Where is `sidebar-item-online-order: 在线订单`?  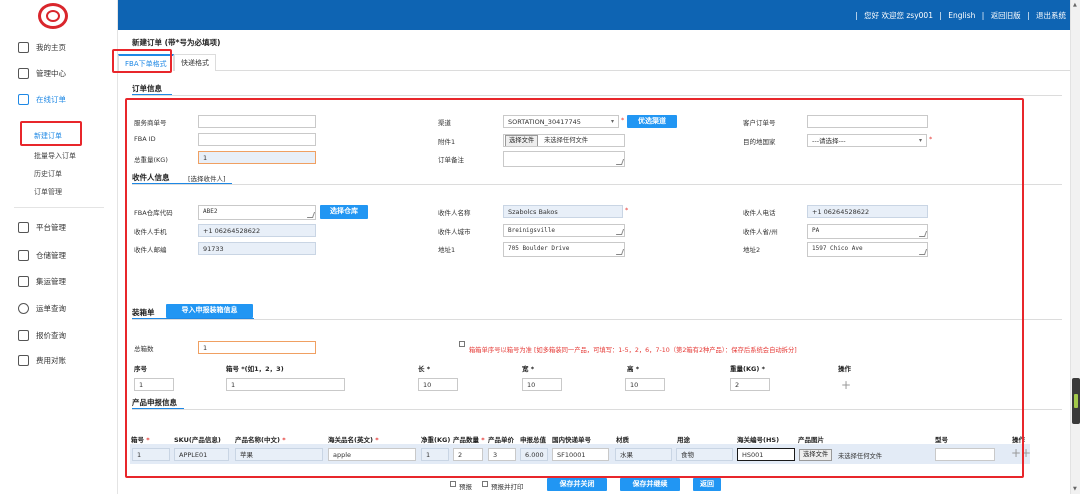 sidebar-item-online-order: 在线订单 is located at coordinates (42, 99).